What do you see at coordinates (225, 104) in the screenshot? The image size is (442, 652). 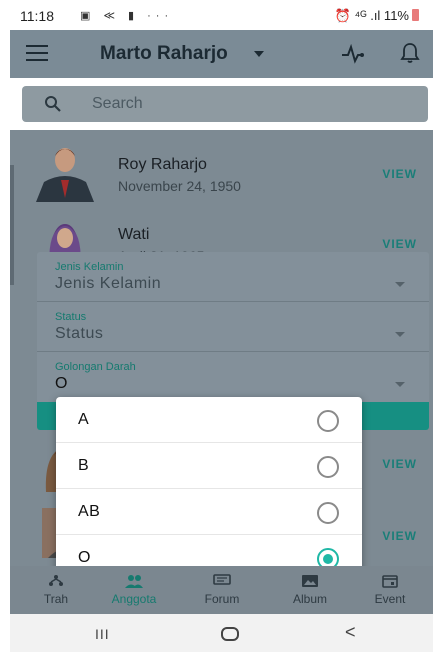 I see `search-bar: Search` at bounding box center [225, 104].